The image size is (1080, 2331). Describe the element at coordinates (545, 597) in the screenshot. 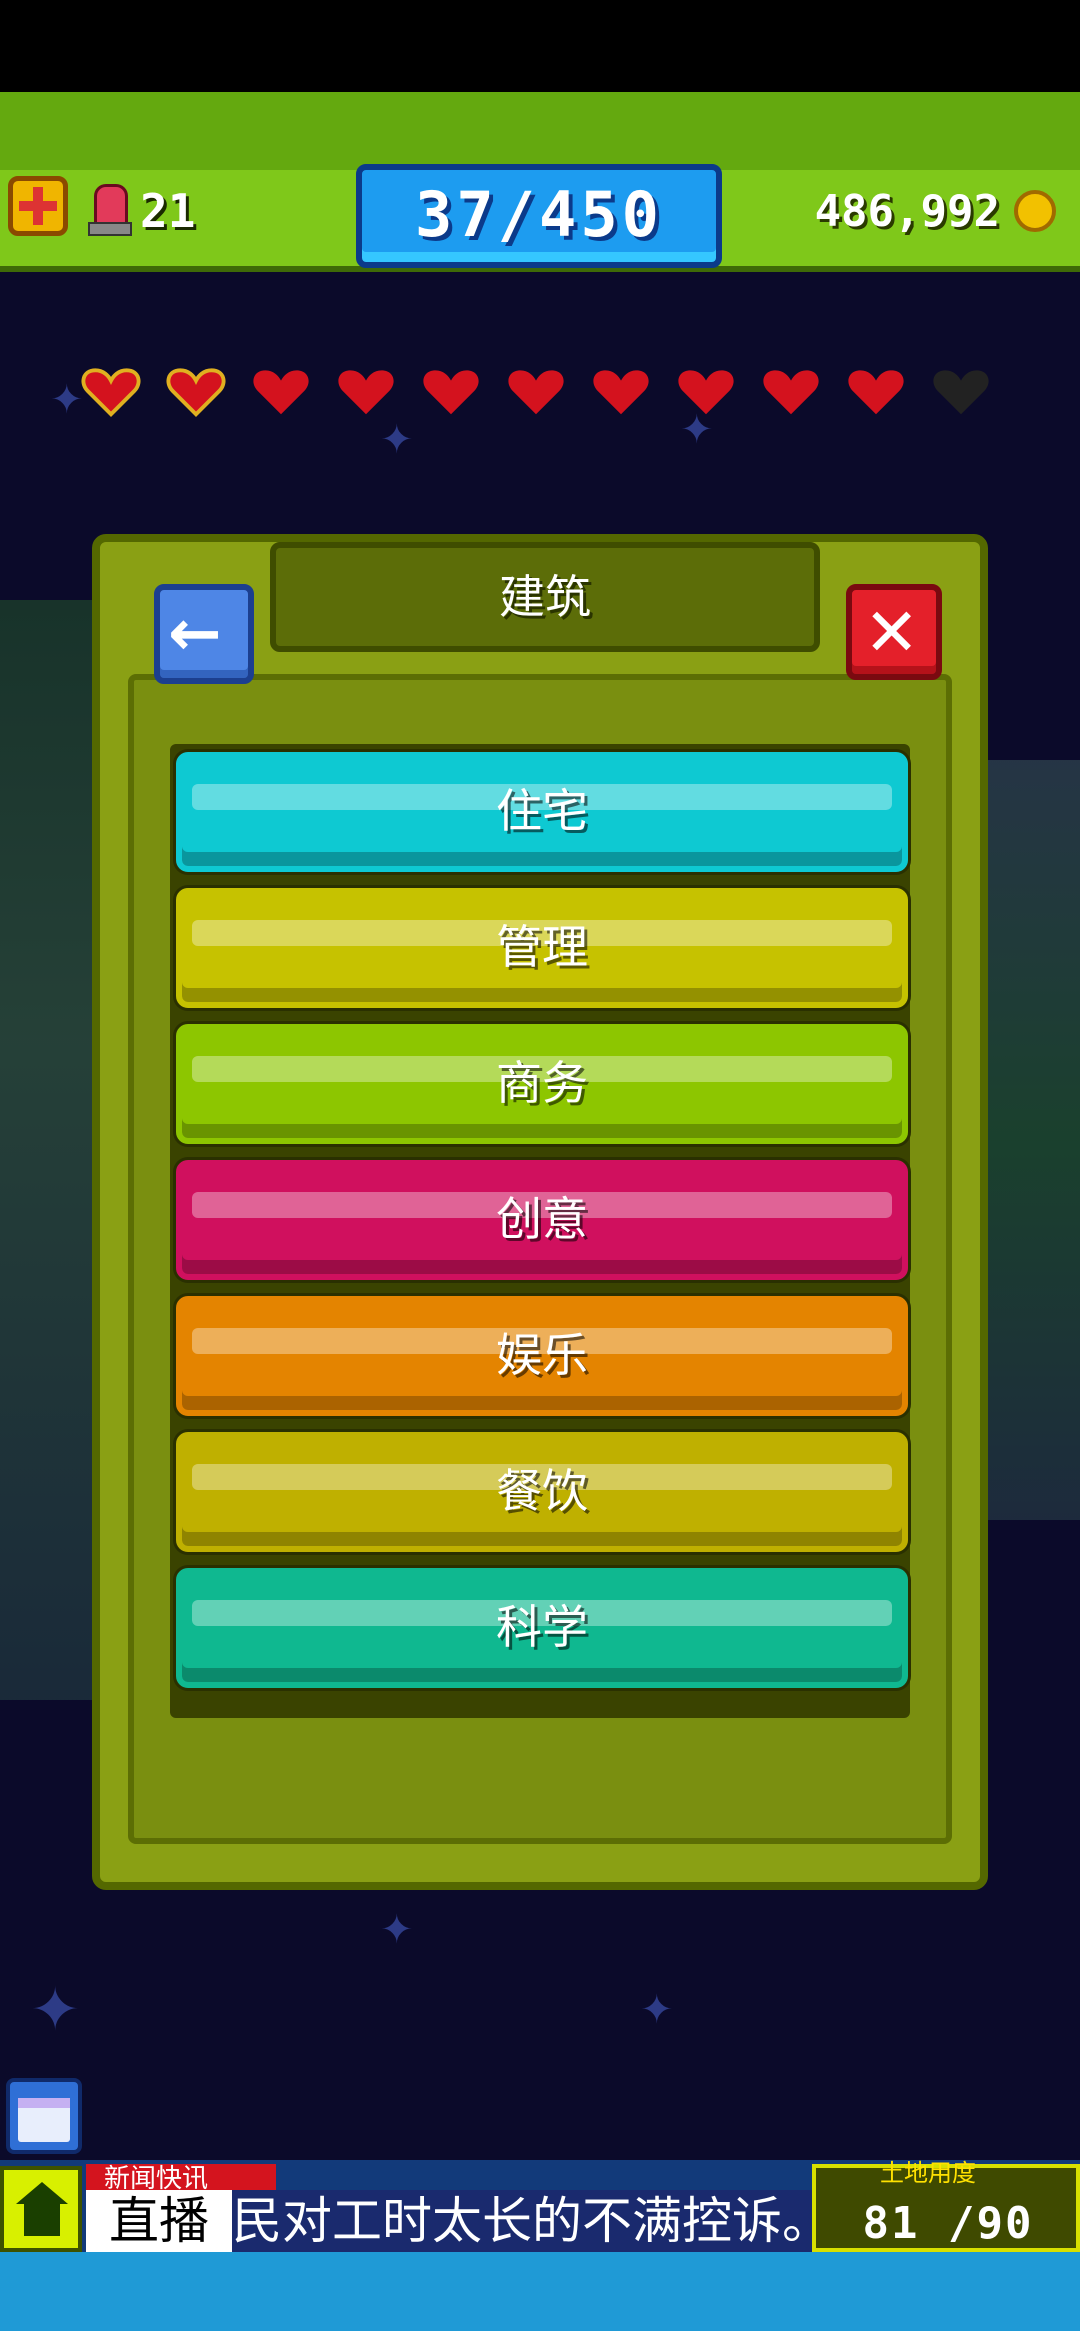

I see `dialog-title: 建筑` at that location.